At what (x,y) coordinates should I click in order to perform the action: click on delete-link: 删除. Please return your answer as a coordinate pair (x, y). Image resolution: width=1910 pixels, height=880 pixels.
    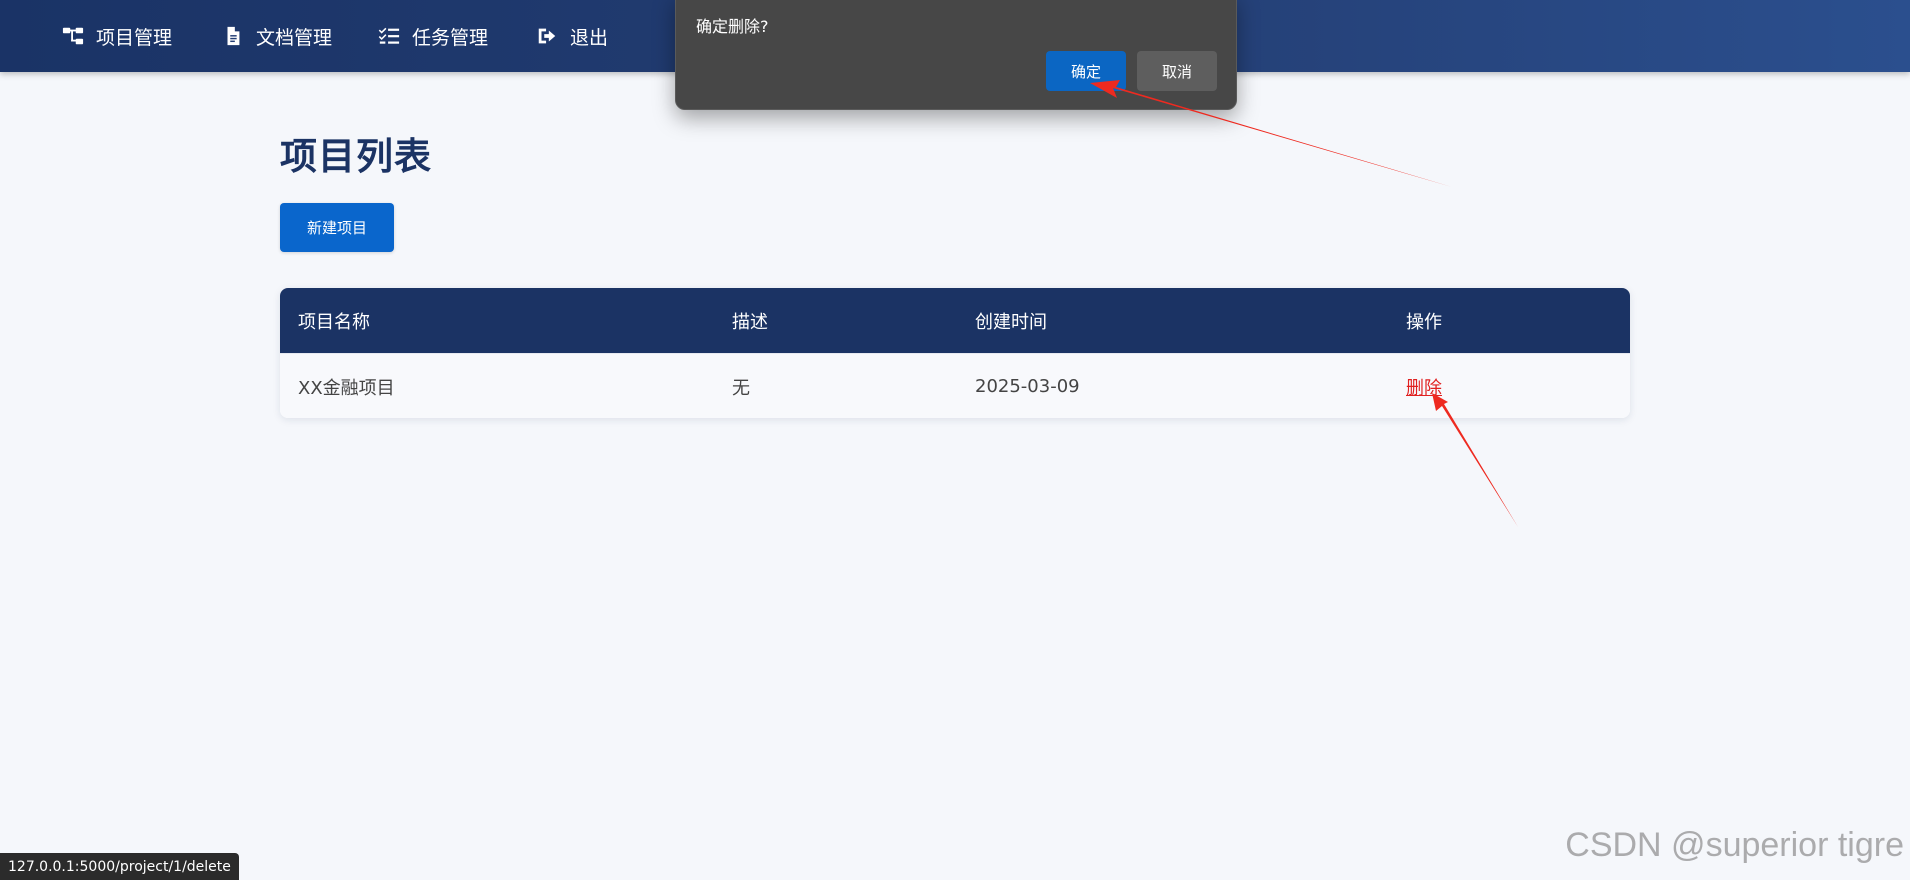
    Looking at the image, I should click on (1424, 387).